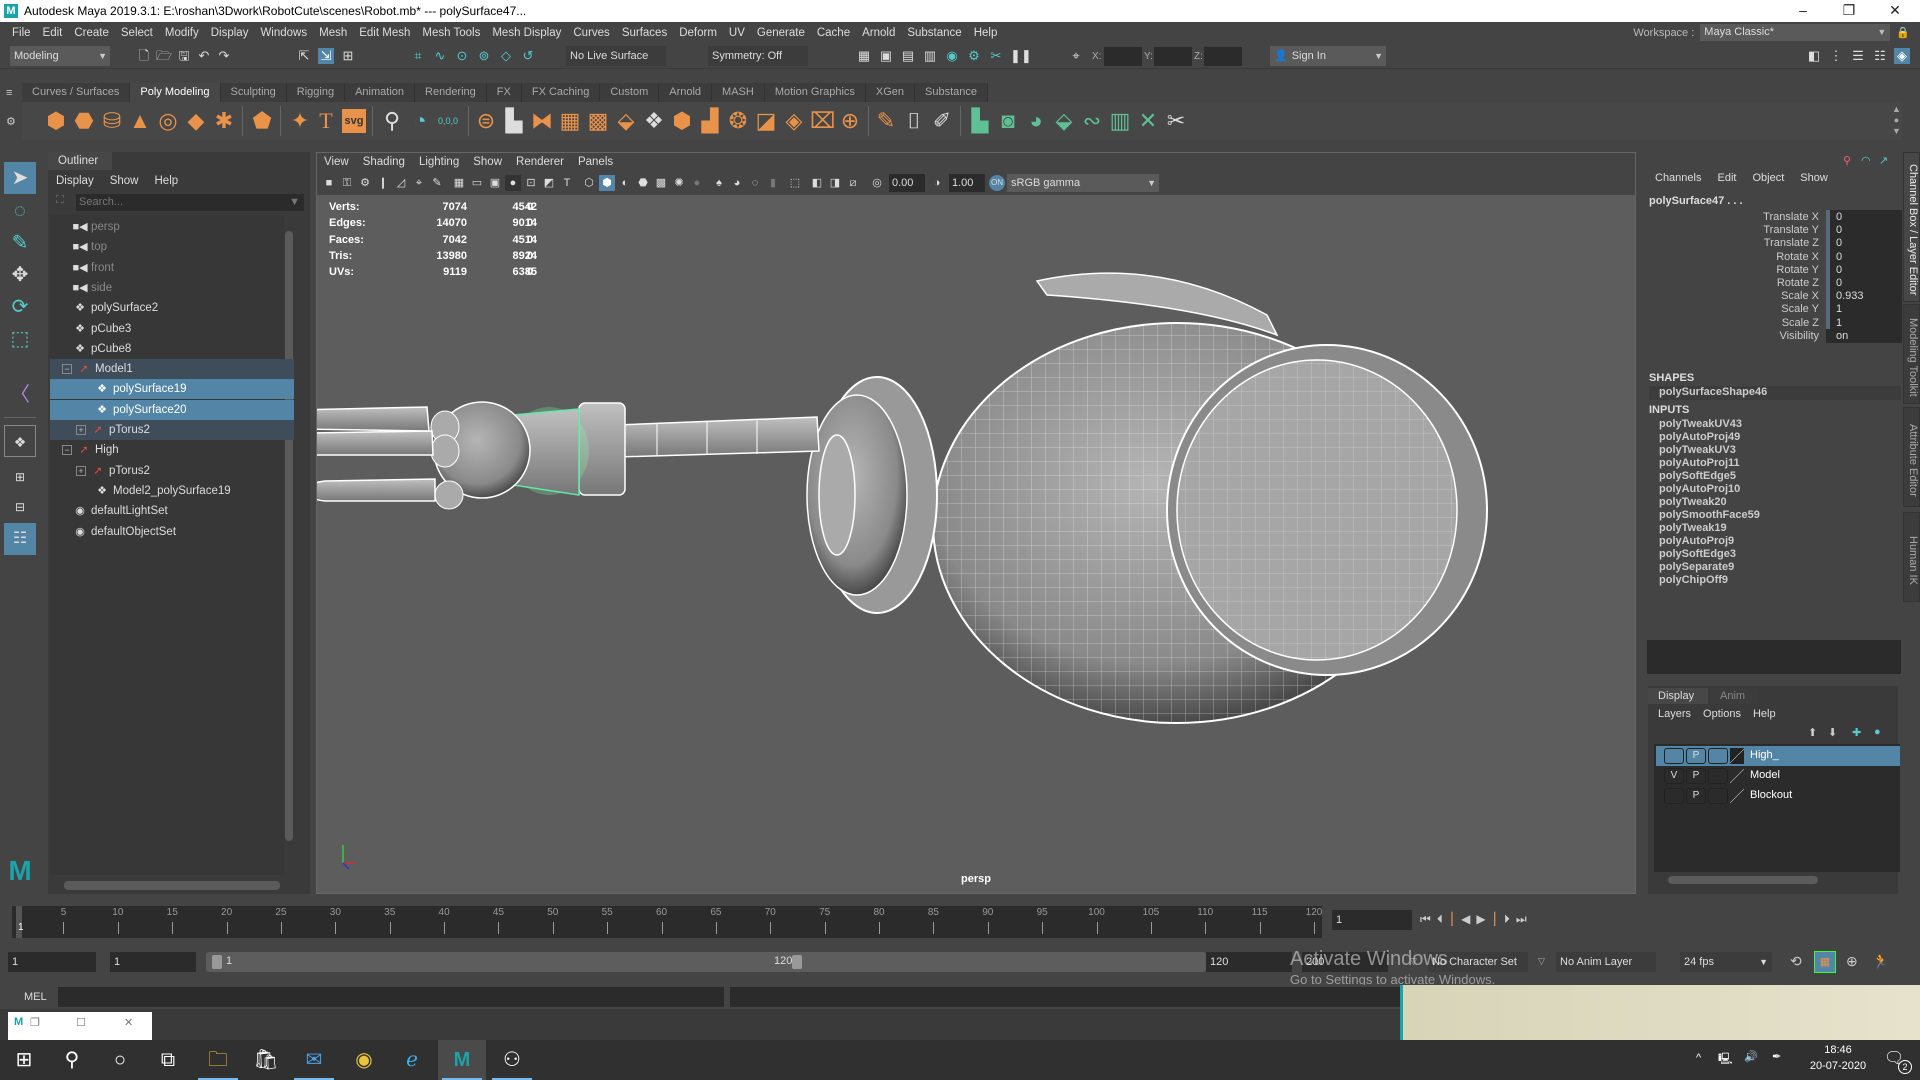  I want to click on input-node: polySoftEdge3, so click(1697, 554).